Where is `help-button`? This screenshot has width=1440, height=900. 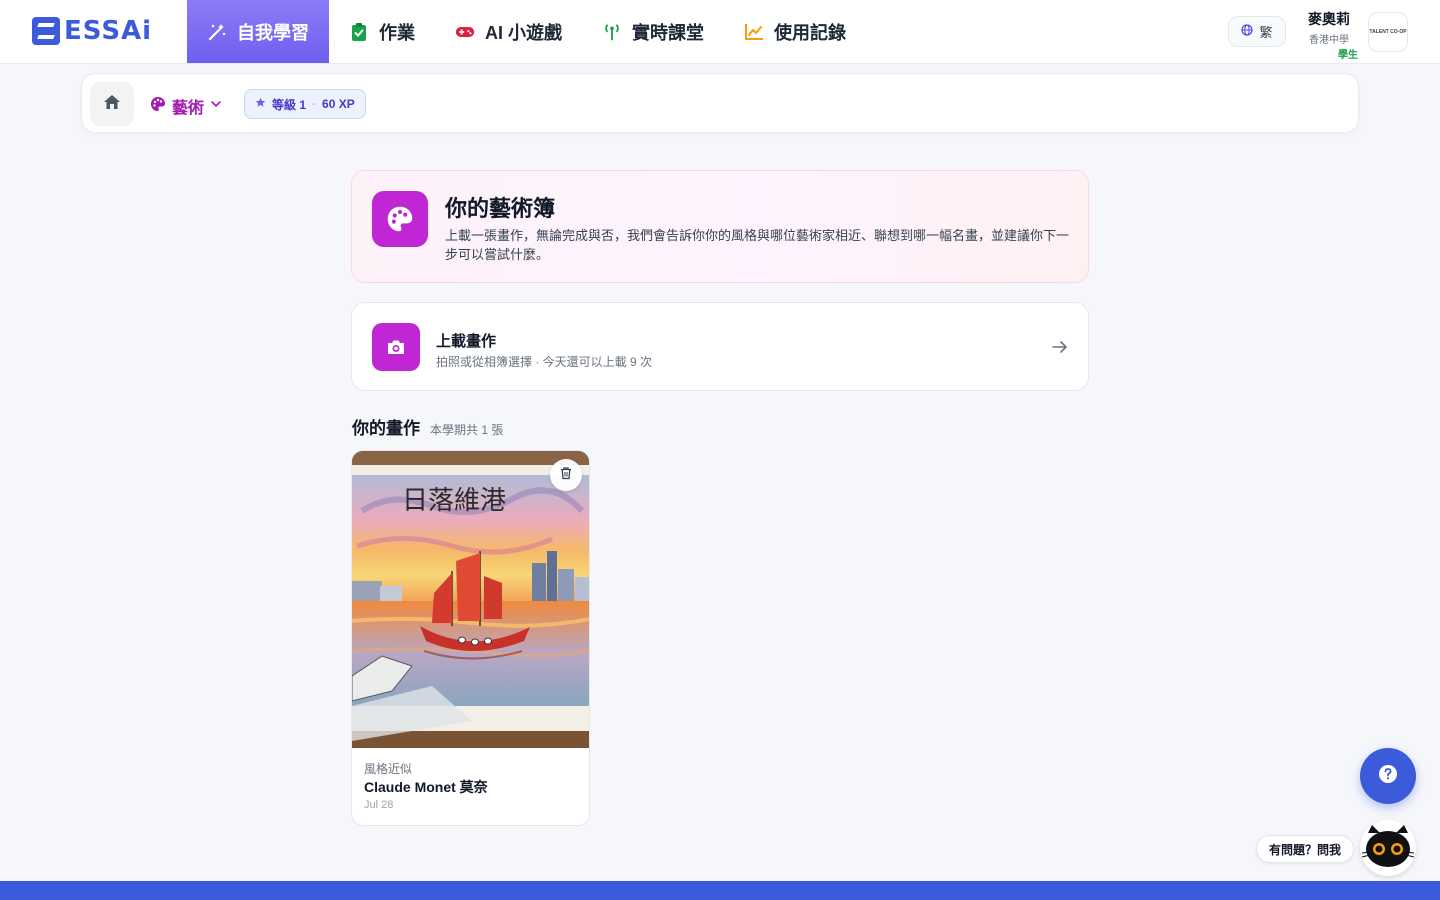
help-button is located at coordinates (1388, 776).